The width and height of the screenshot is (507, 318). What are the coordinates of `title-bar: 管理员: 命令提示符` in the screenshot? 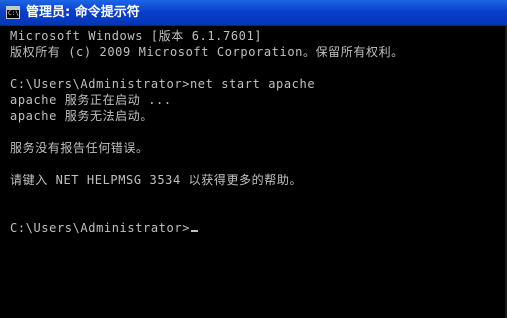 It's located at (253, 13).